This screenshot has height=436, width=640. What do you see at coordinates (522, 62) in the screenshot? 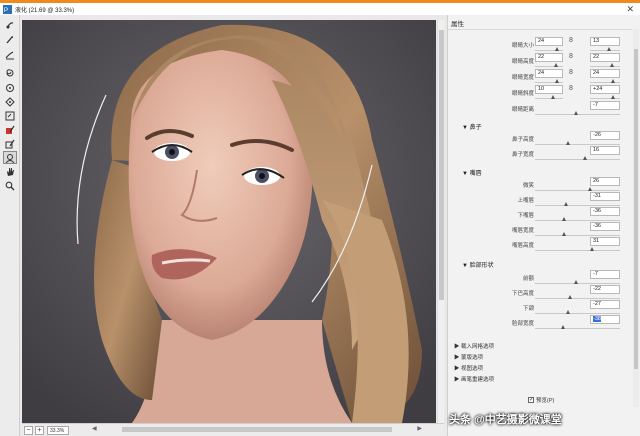
I see `eye-height-label: 眼睛高度` at bounding box center [522, 62].